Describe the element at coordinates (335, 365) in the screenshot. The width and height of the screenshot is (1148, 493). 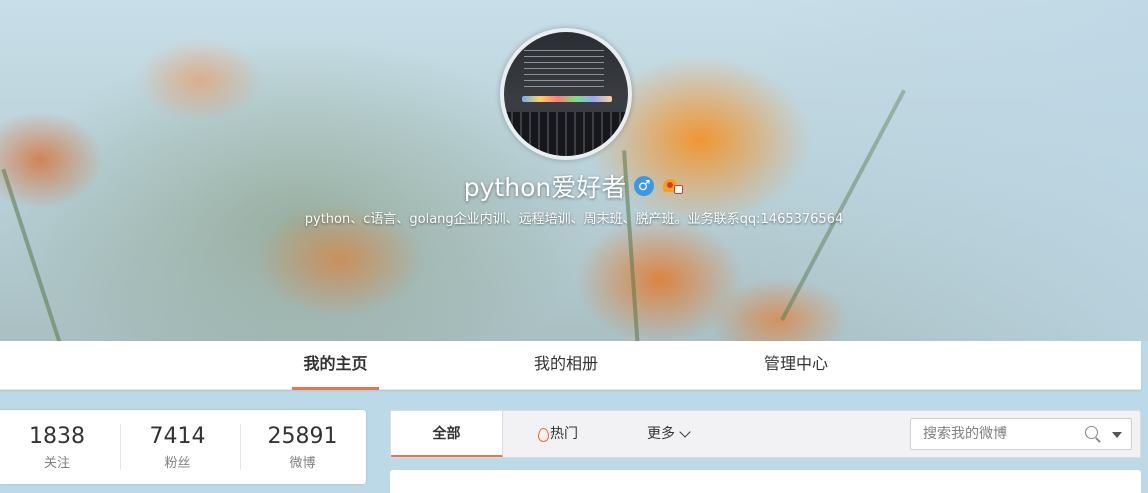
I see `tab-my-homepage: 我的主页` at that location.